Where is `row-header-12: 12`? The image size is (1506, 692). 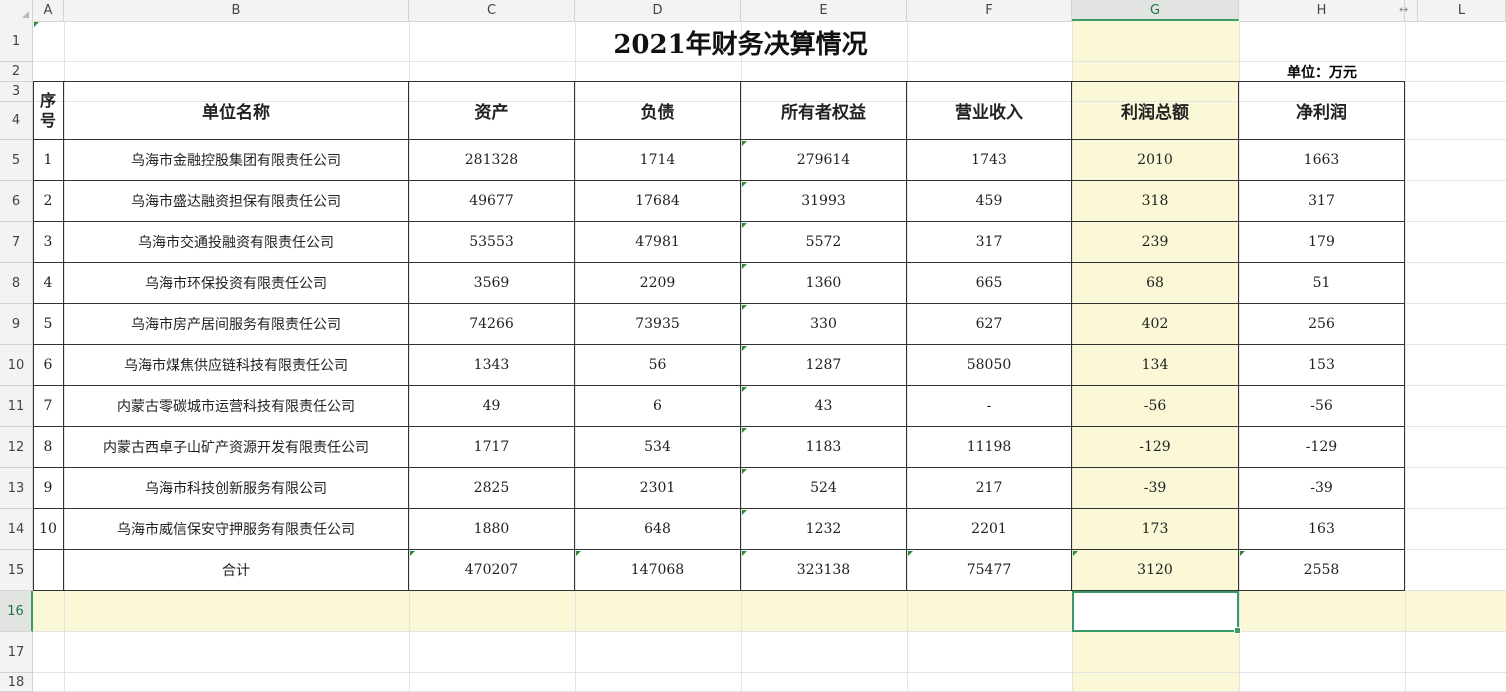 row-header-12: 12 is located at coordinates (16, 447).